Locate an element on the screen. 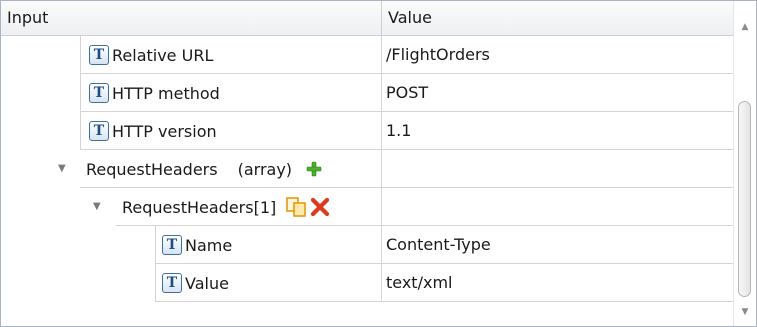  row-label: RequestHeaders is located at coordinates (152, 169).